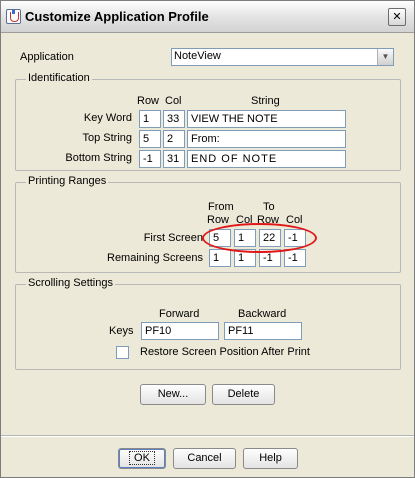 This screenshot has height=478, width=415. I want to click on close-button: ✕, so click(397, 17).